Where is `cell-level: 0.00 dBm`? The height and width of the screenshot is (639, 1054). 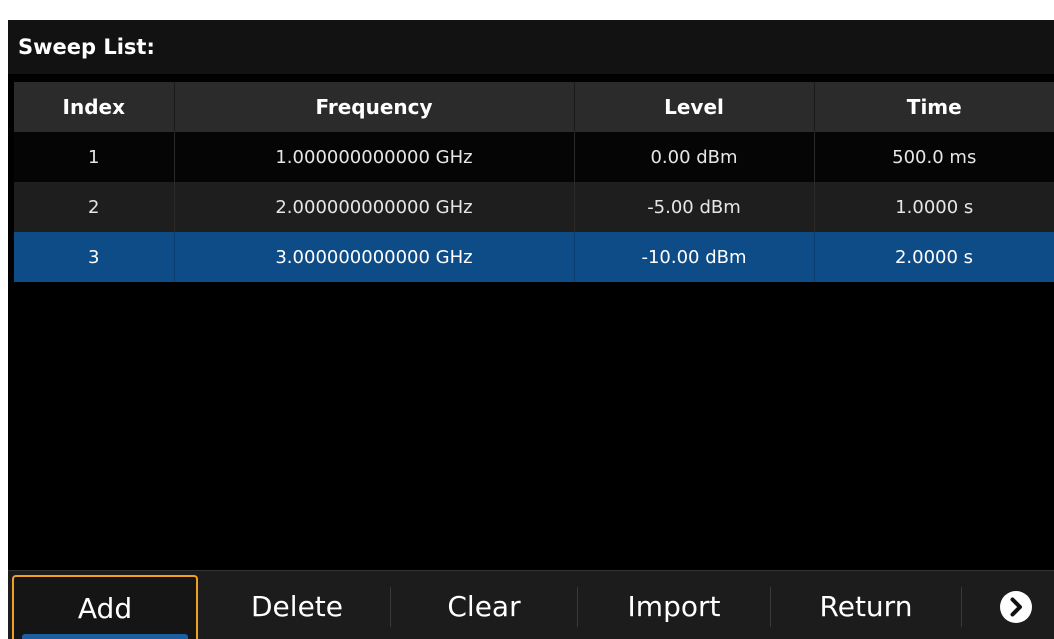 cell-level: 0.00 dBm is located at coordinates (694, 157).